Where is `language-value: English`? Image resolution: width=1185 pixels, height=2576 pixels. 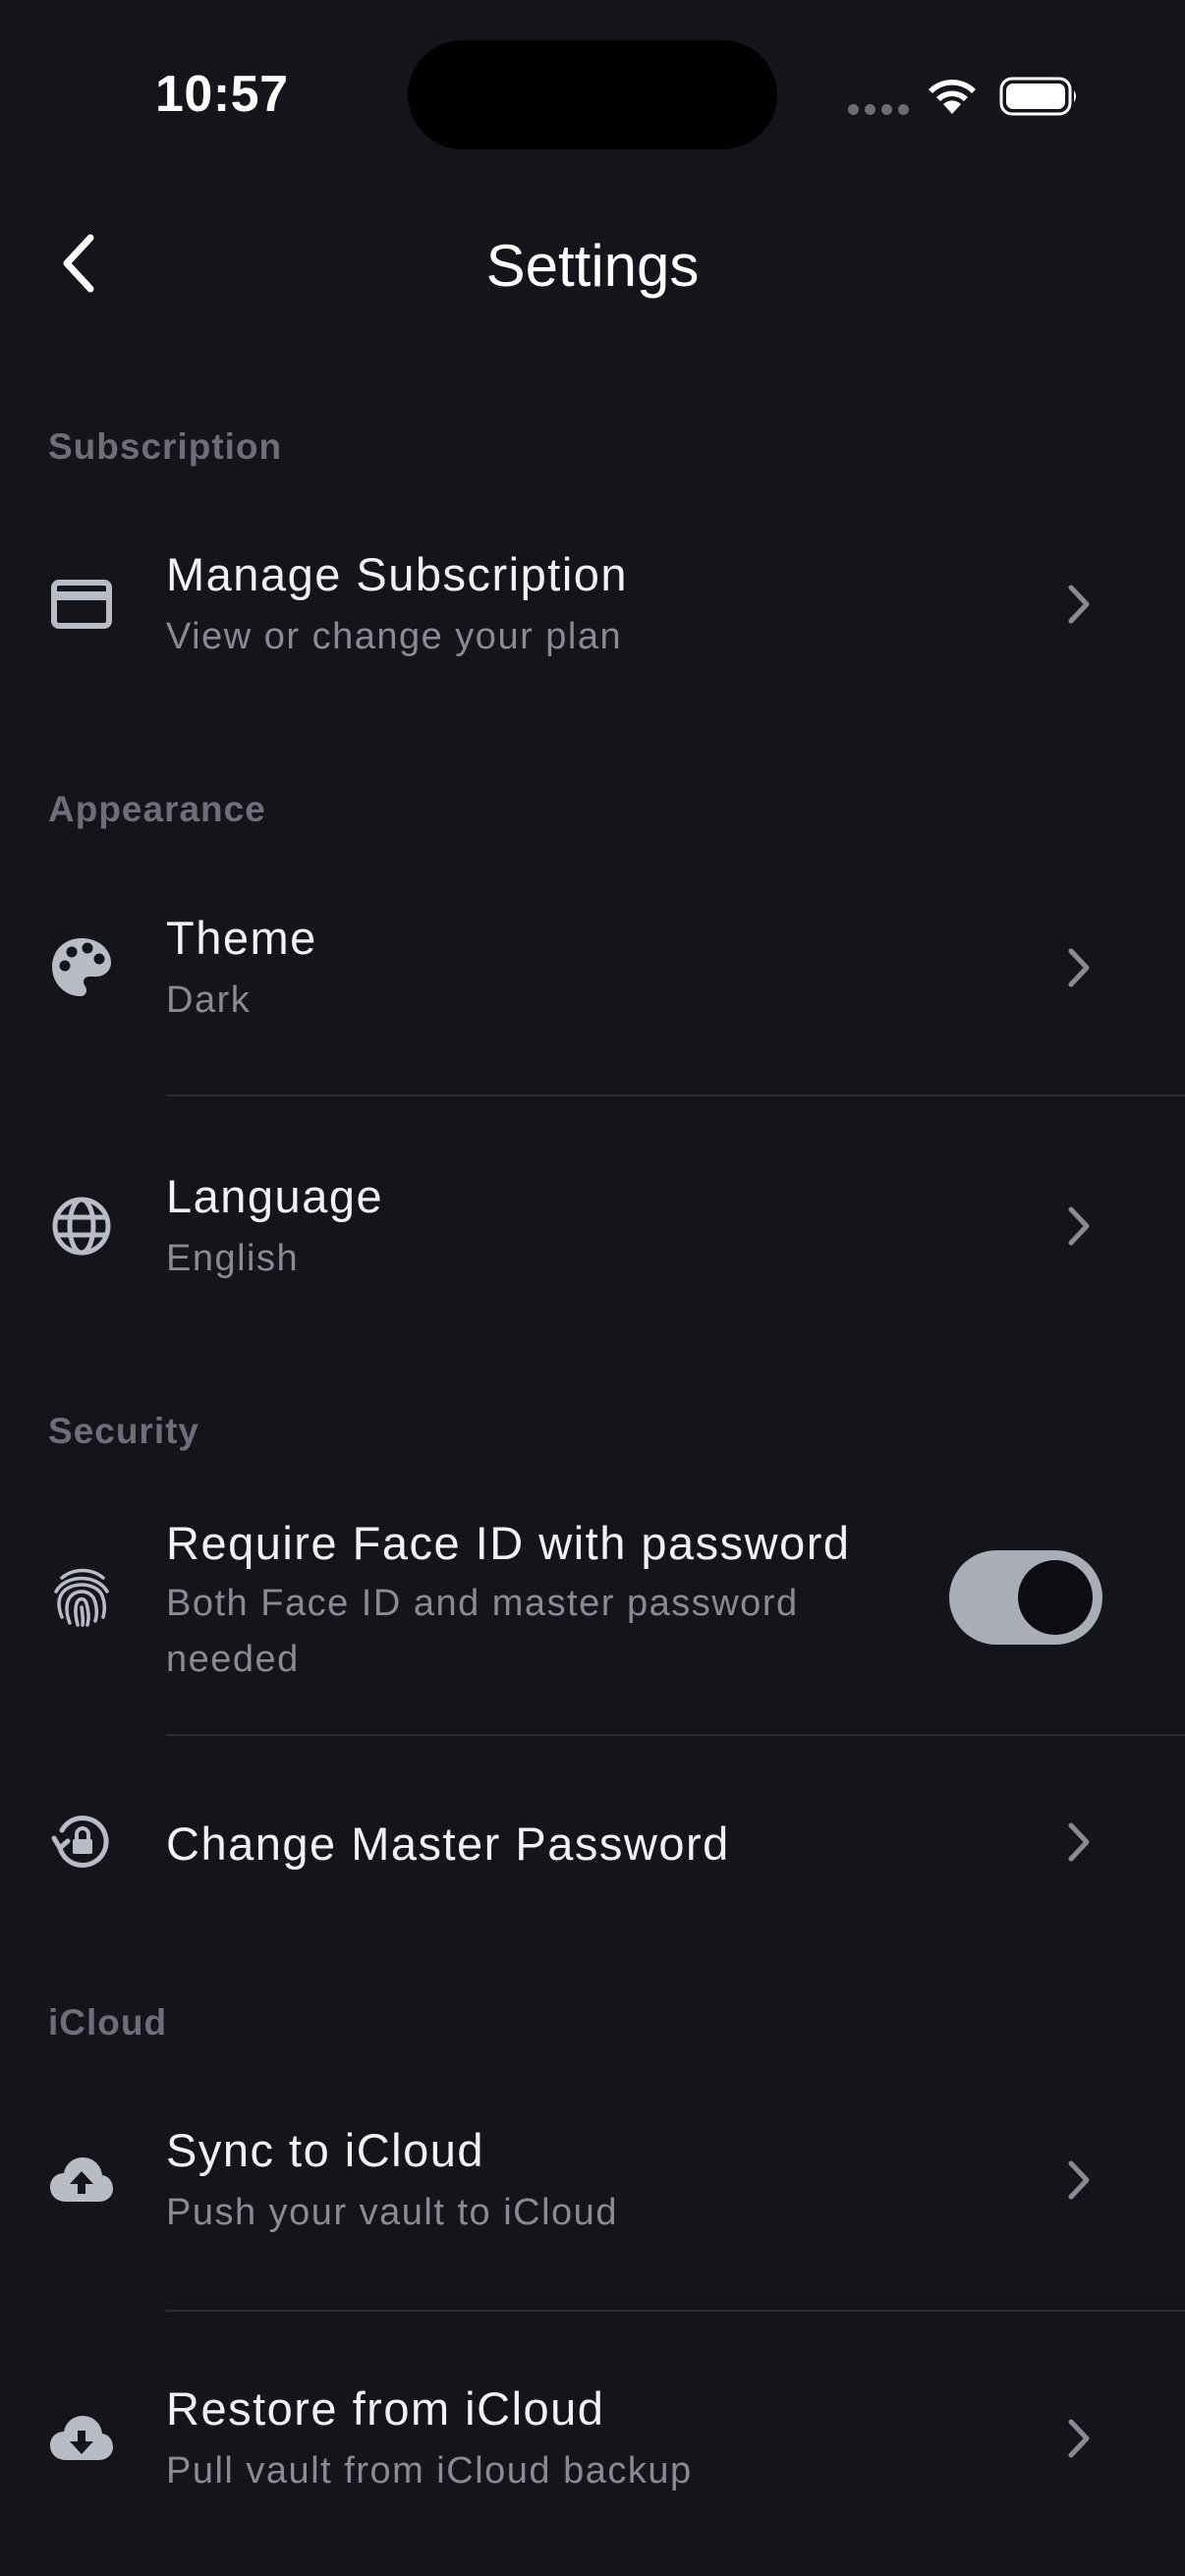 language-value: English is located at coordinates (233, 1258).